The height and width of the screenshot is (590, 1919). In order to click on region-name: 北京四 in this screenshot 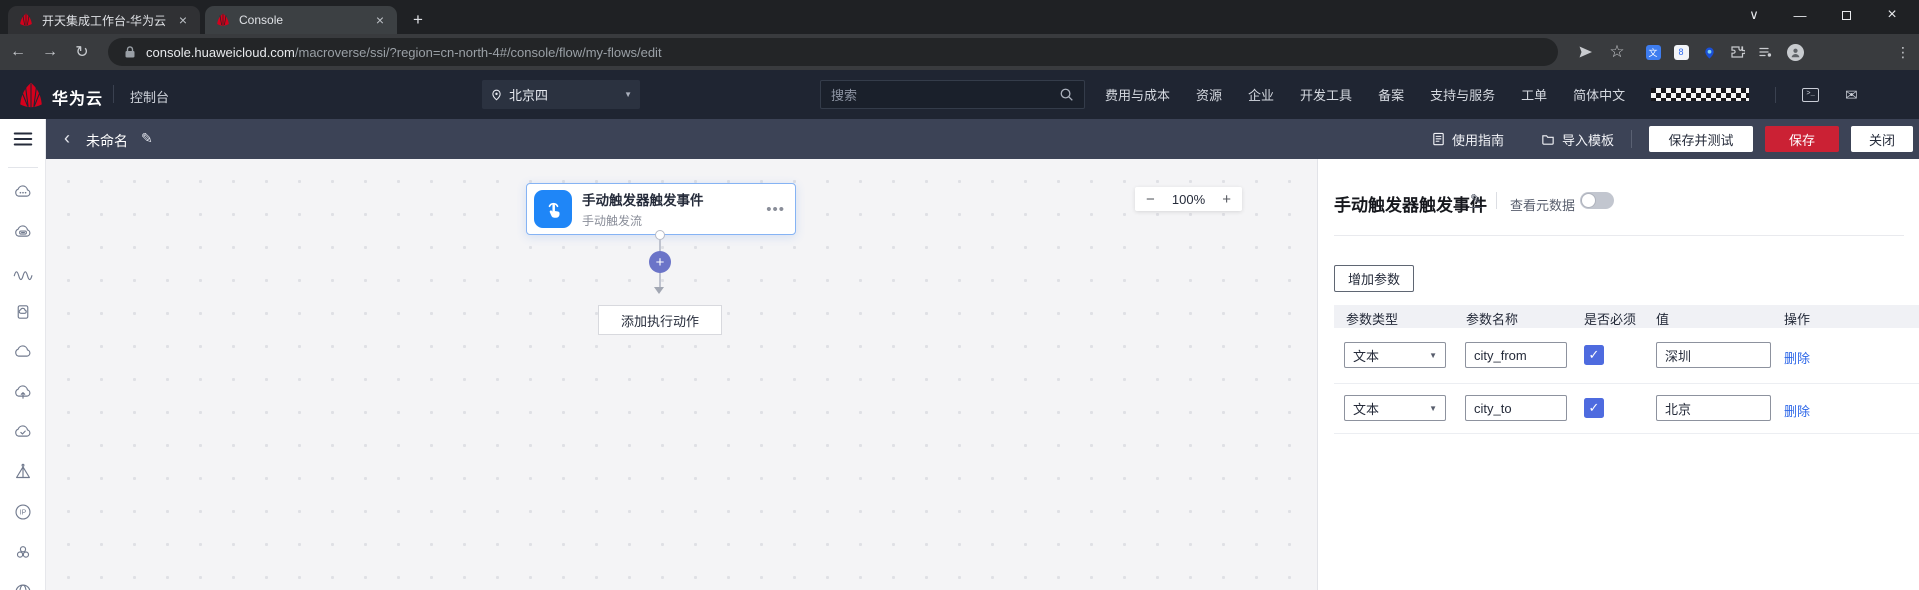, I will do `click(529, 95)`.